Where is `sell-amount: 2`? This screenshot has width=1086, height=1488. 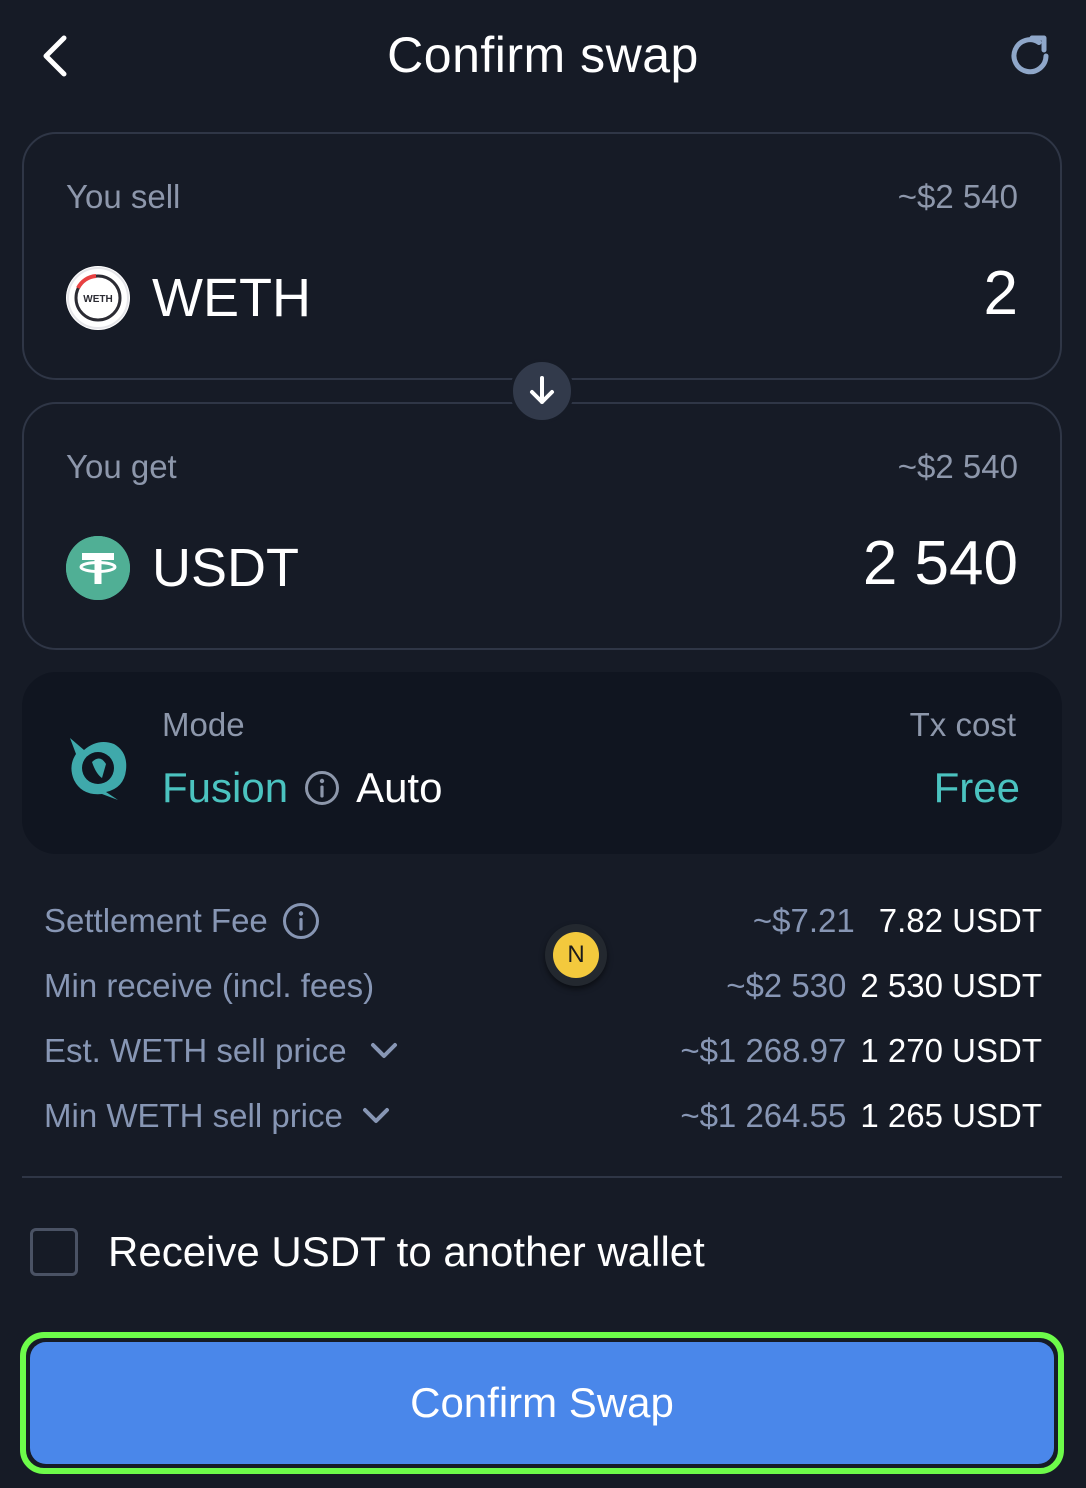 sell-amount: 2 is located at coordinates (1000, 293).